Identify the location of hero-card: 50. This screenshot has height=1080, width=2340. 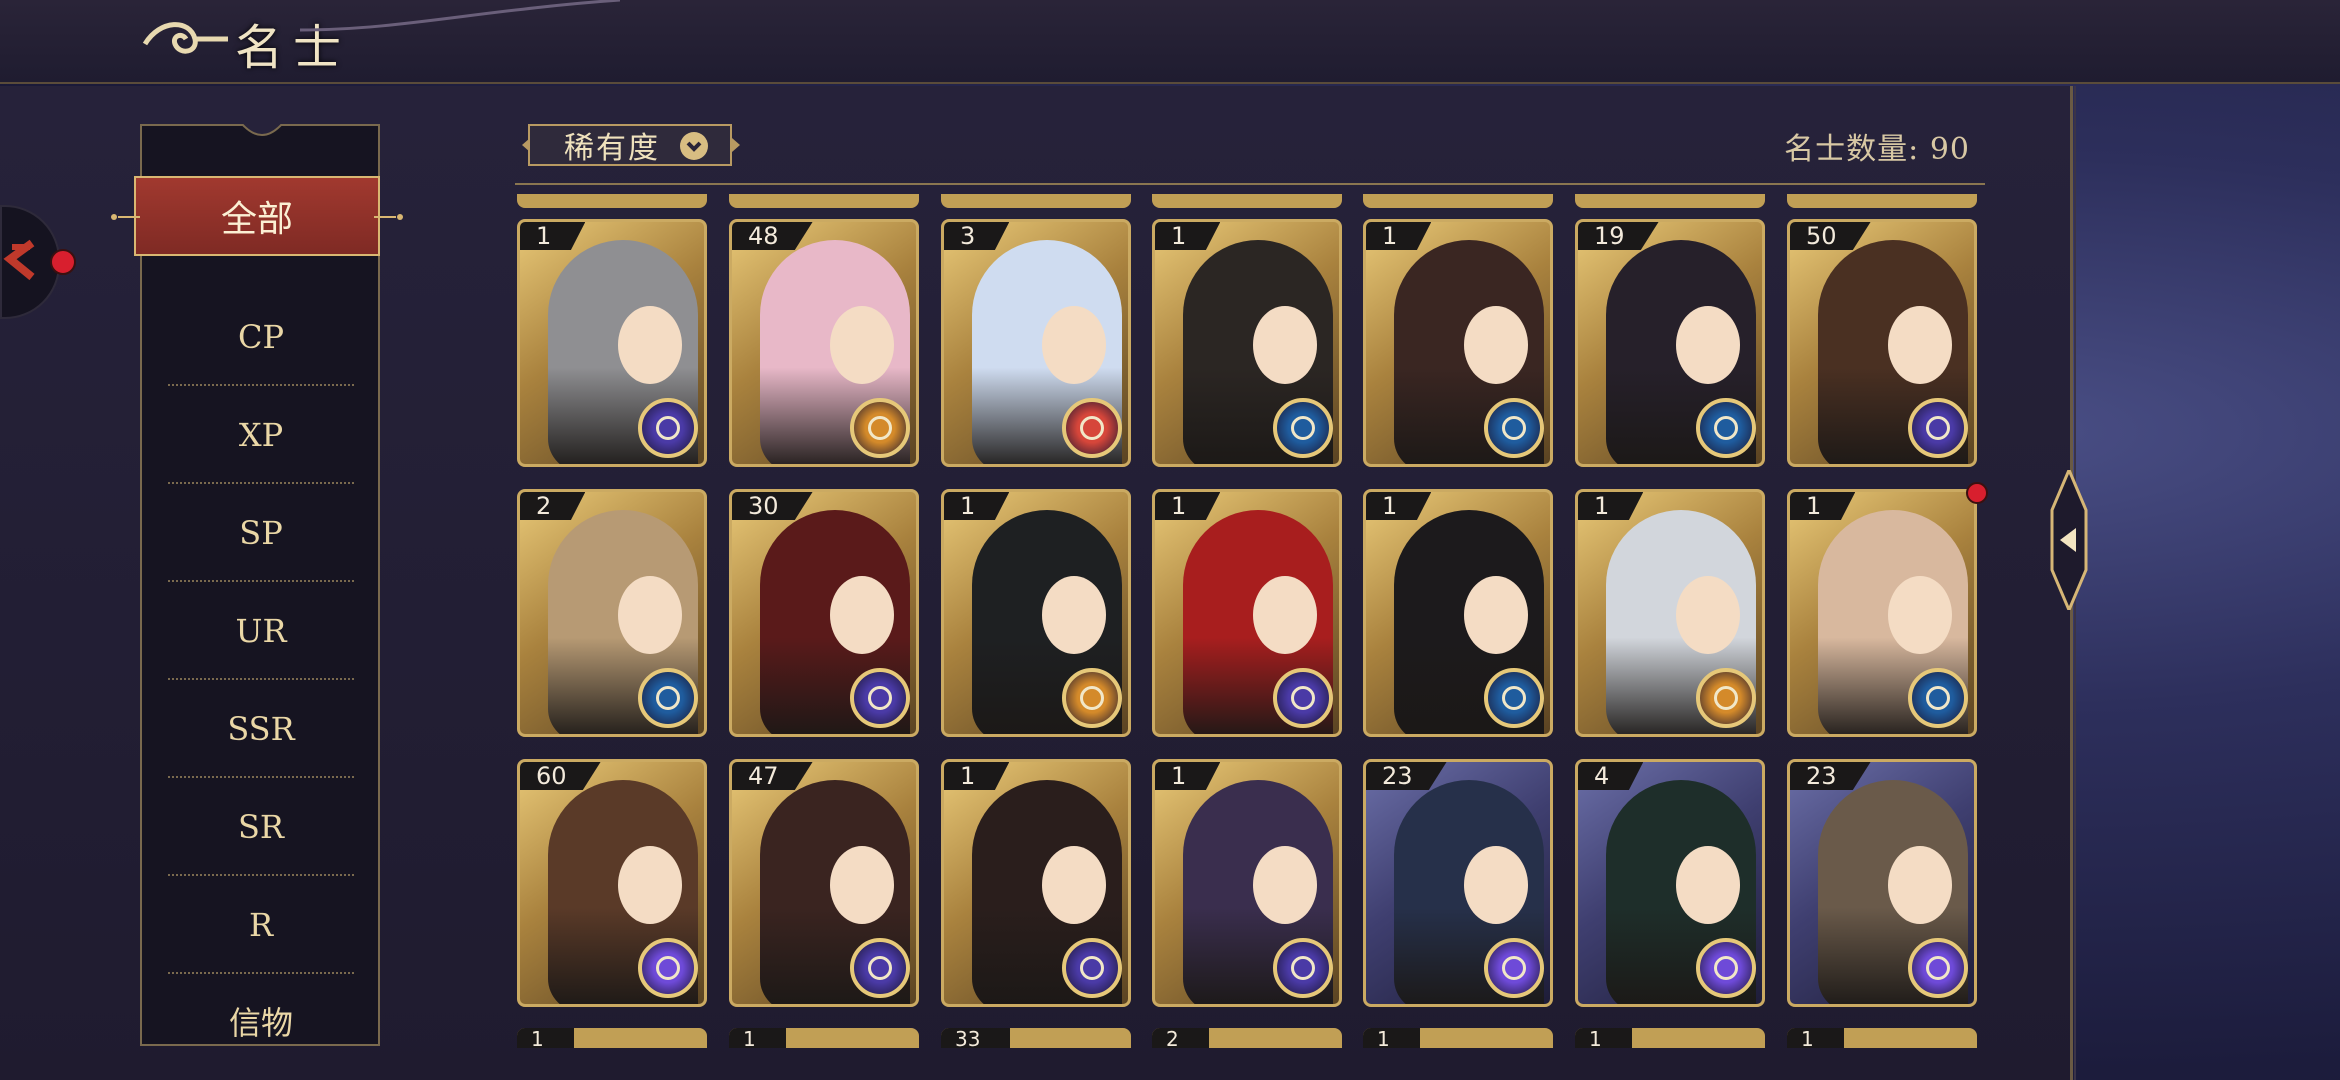
(1882, 343).